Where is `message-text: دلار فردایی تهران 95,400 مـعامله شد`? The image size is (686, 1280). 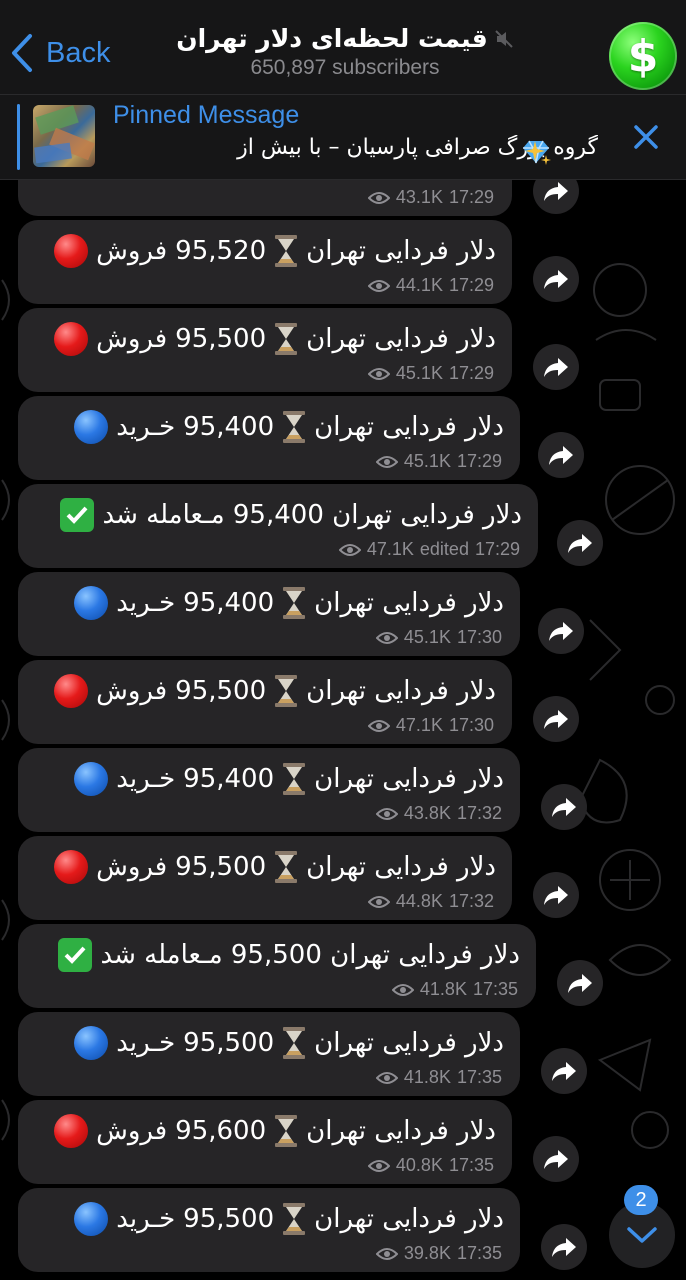 message-text: دلار فردایی تهران 95,400 مـعامله شد is located at coordinates (291, 515).